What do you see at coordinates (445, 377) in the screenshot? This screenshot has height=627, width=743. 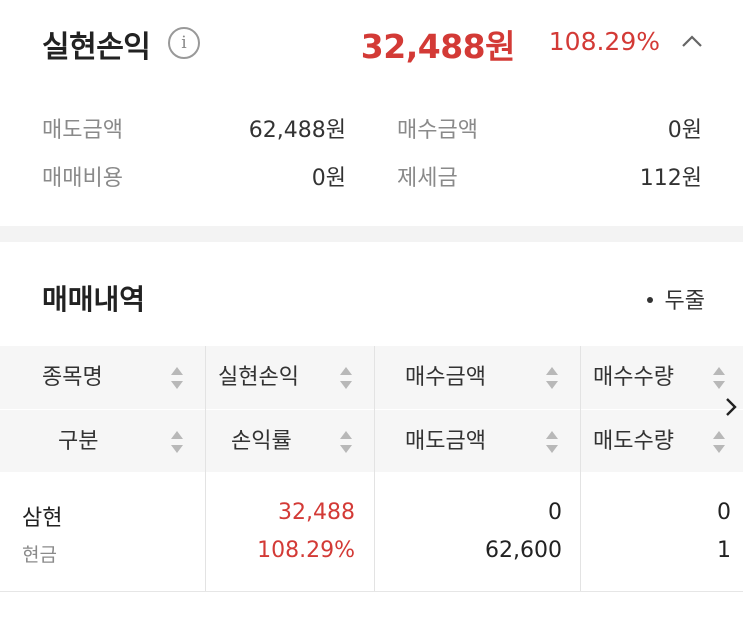 I see `col-buy-amount: 매수금액` at bounding box center [445, 377].